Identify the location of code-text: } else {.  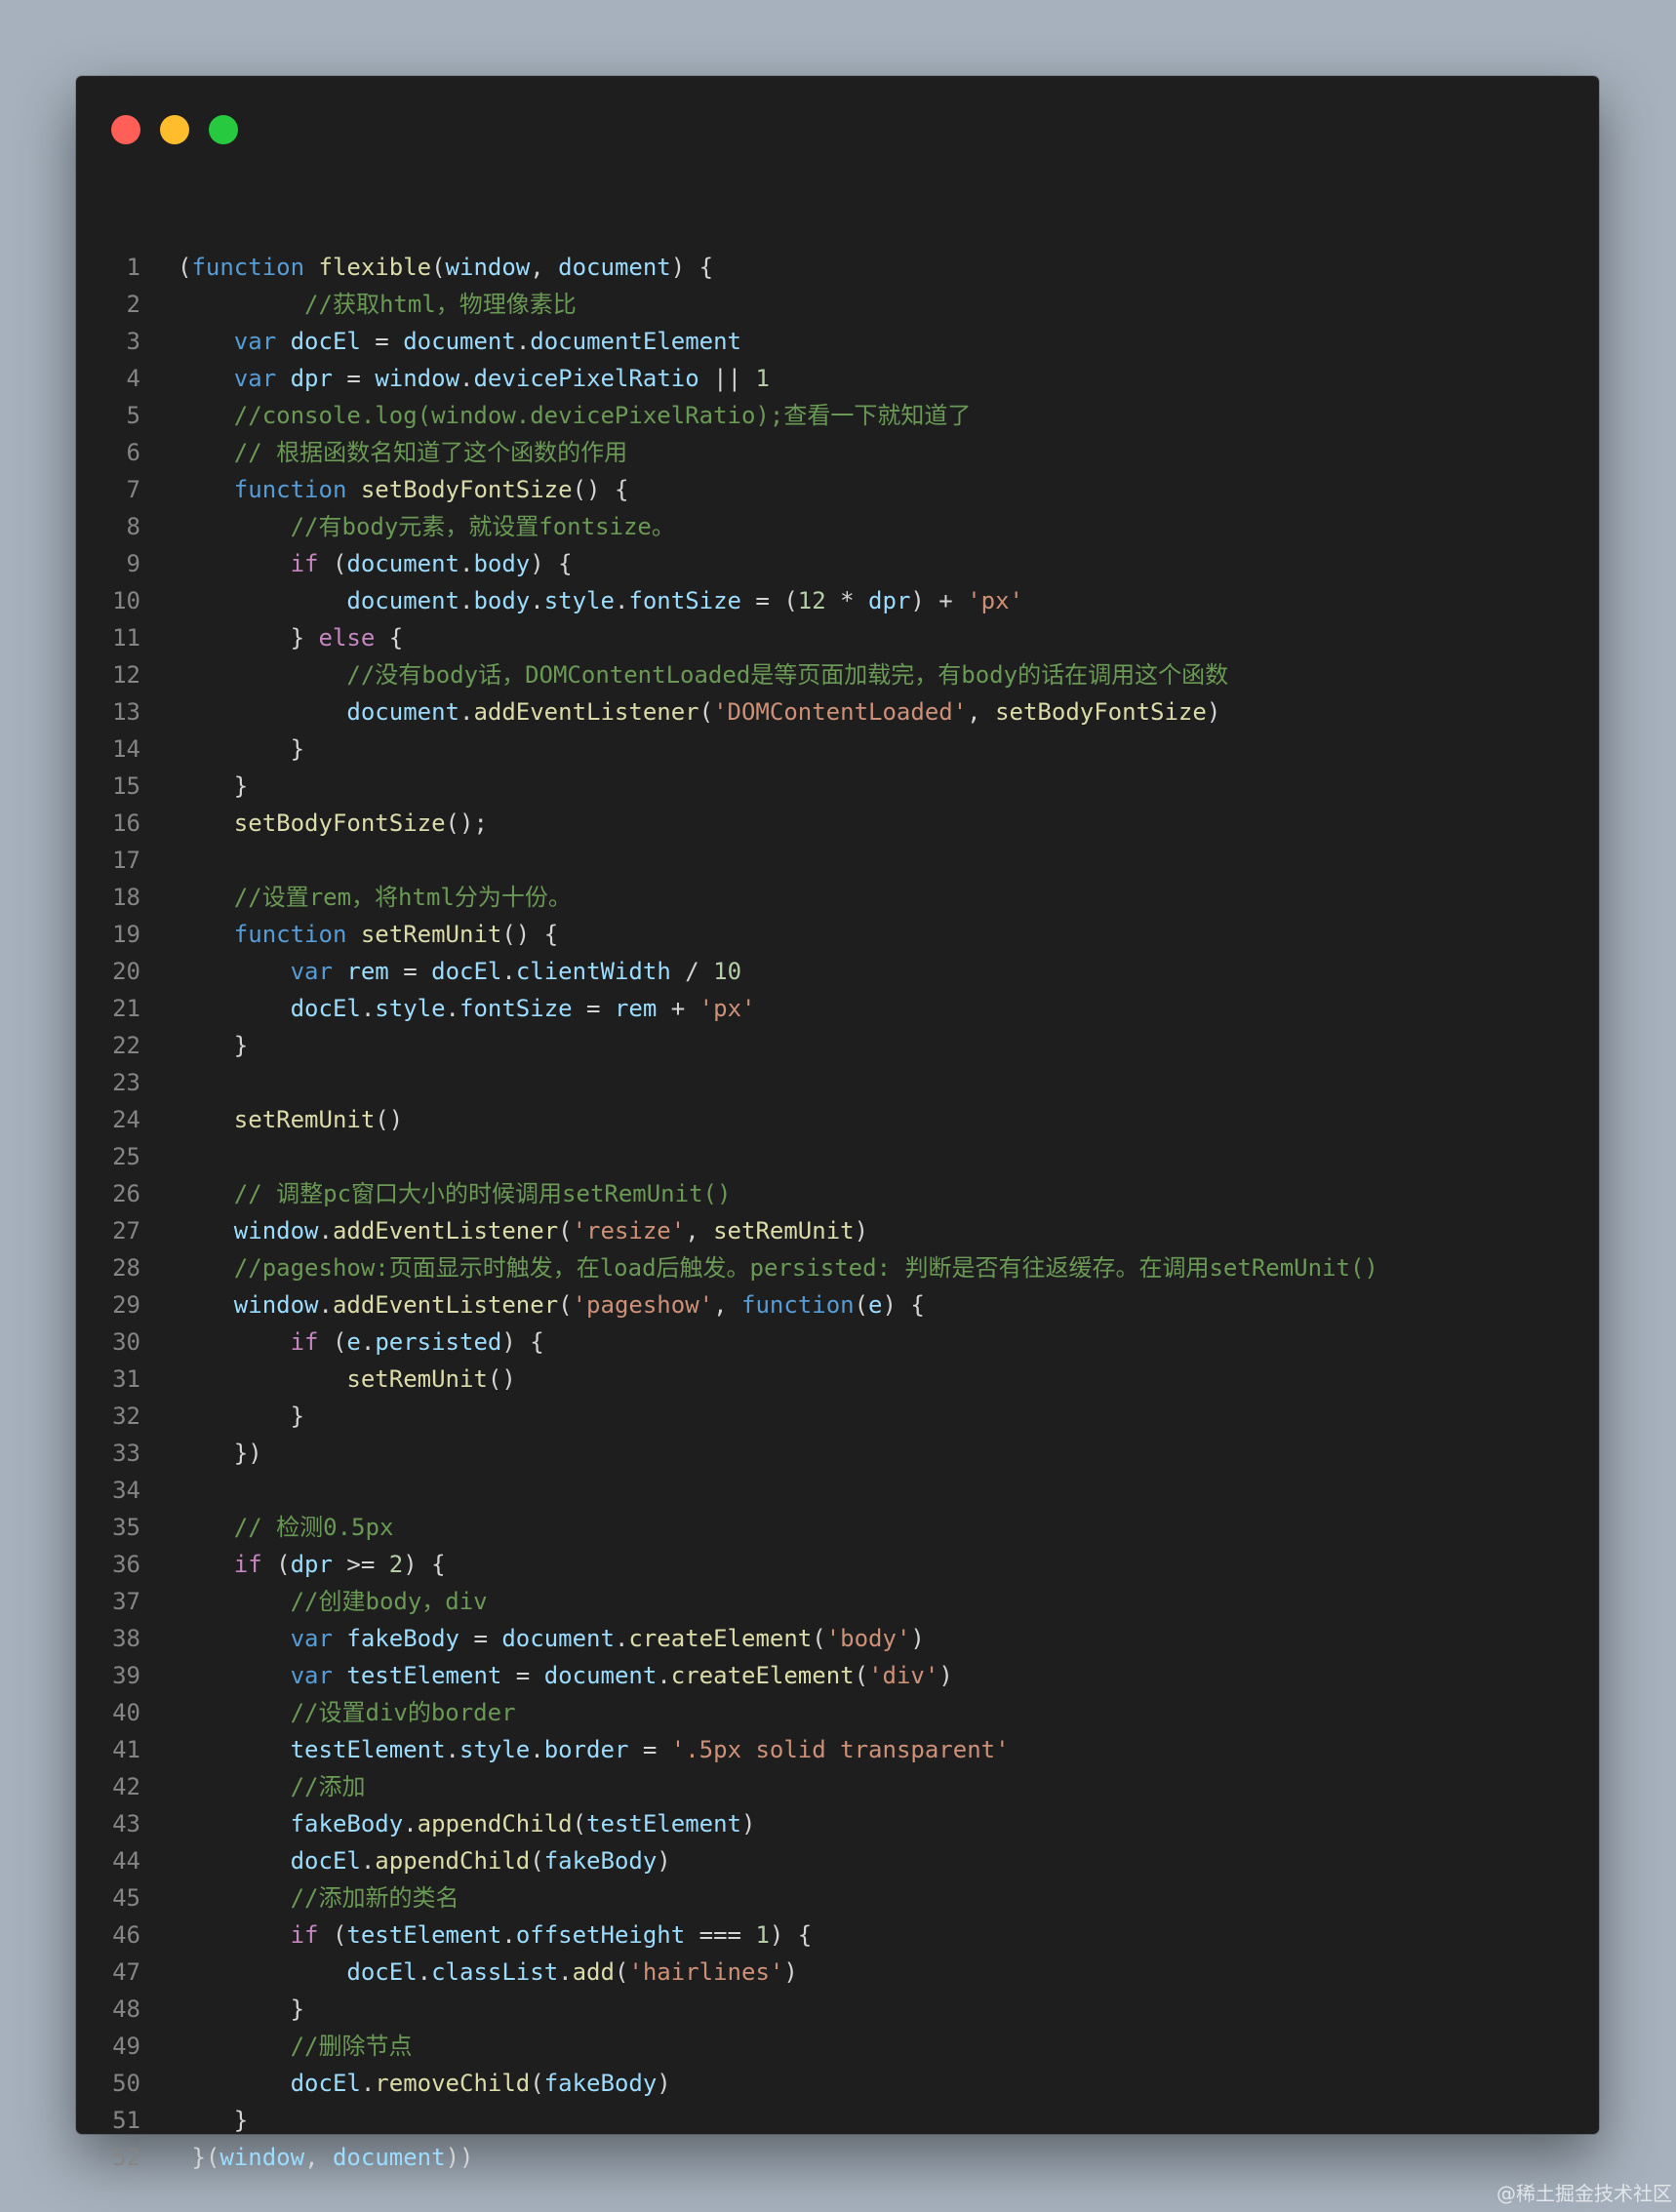
(291, 637).